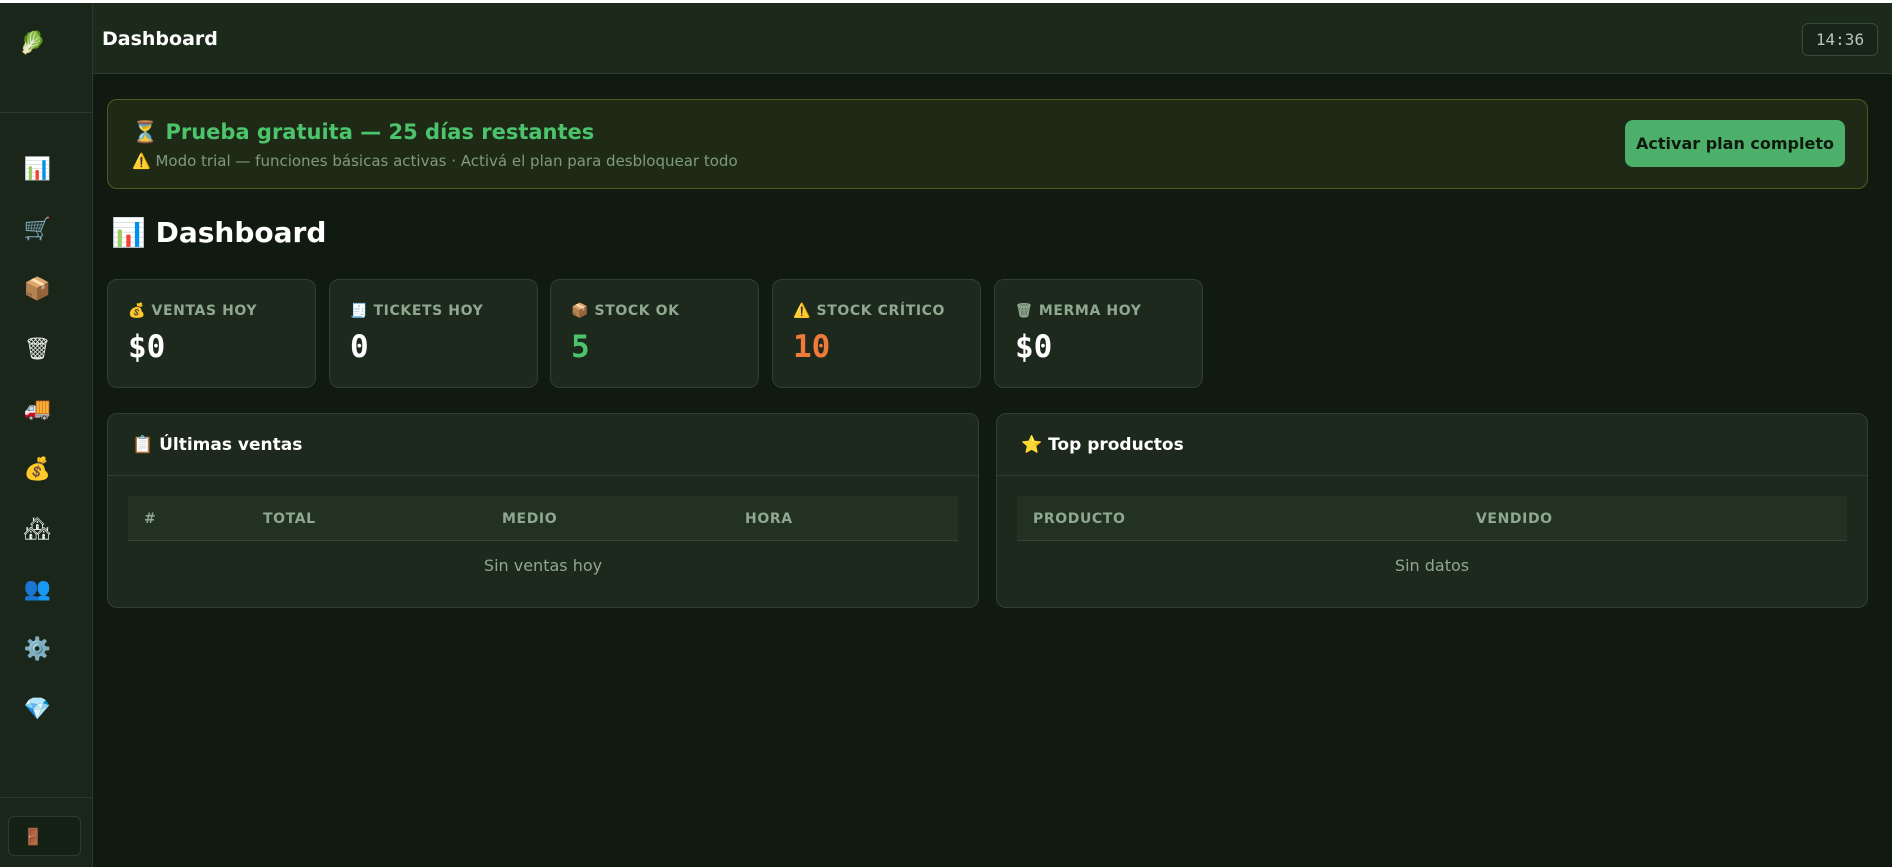  What do you see at coordinates (211, 333) in the screenshot?
I see `stat-card-sales: 💰 VENTAS HOY $0` at bounding box center [211, 333].